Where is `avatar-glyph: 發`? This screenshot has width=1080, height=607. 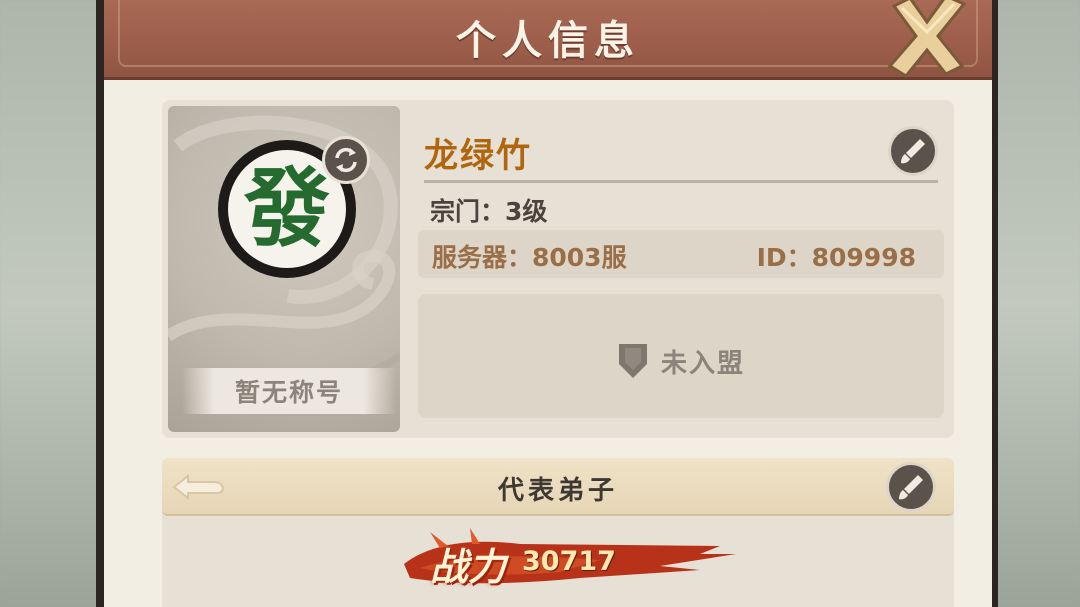 avatar-glyph: 發 is located at coordinates (287, 208).